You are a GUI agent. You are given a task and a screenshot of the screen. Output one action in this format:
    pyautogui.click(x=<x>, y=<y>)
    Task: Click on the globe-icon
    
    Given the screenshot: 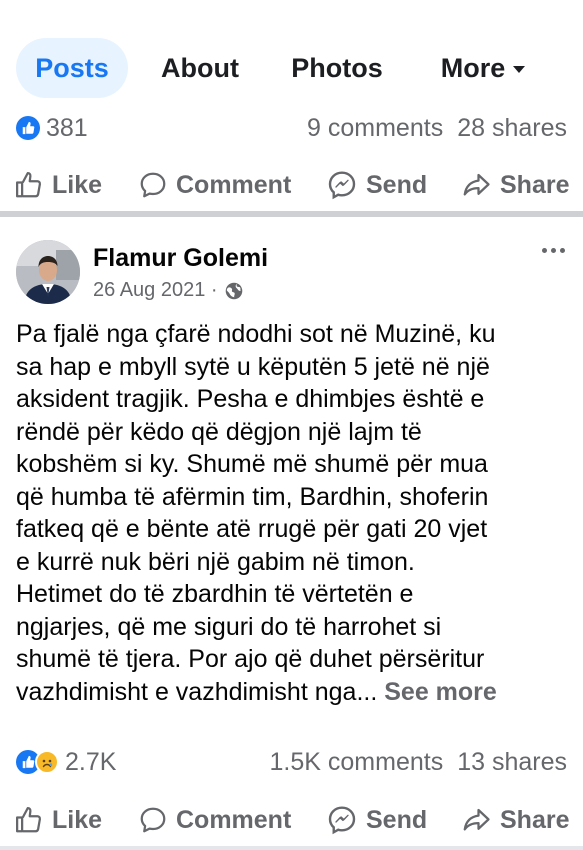 What is the action you would take?
    pyautogui.click(x=233, y=290)
    